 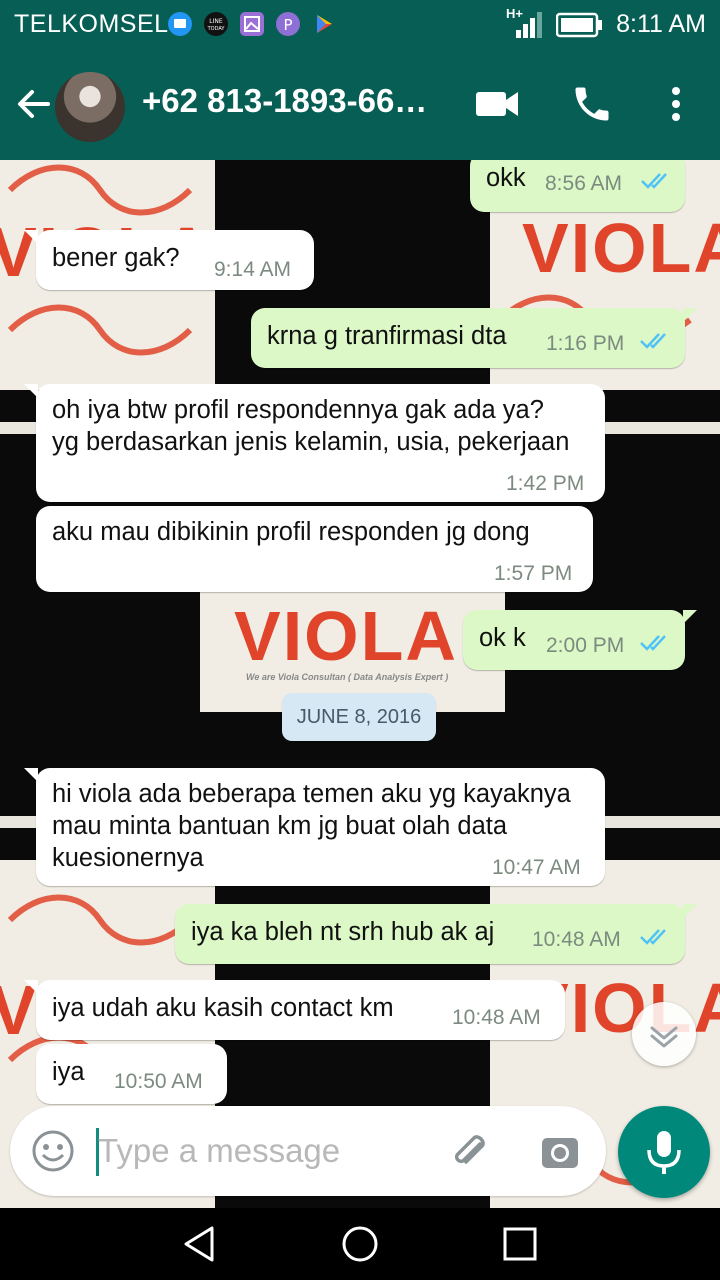 I want to click on message-time: 10:50 AM, so click(x=158, y=1081).